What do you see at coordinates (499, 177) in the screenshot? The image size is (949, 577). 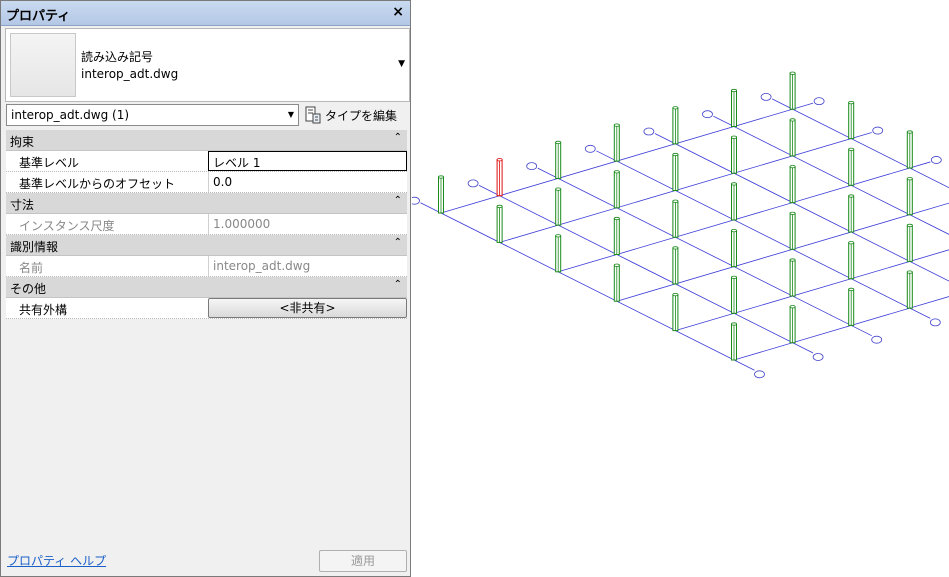 I see `column-selected` at bounding box center [499, 177].